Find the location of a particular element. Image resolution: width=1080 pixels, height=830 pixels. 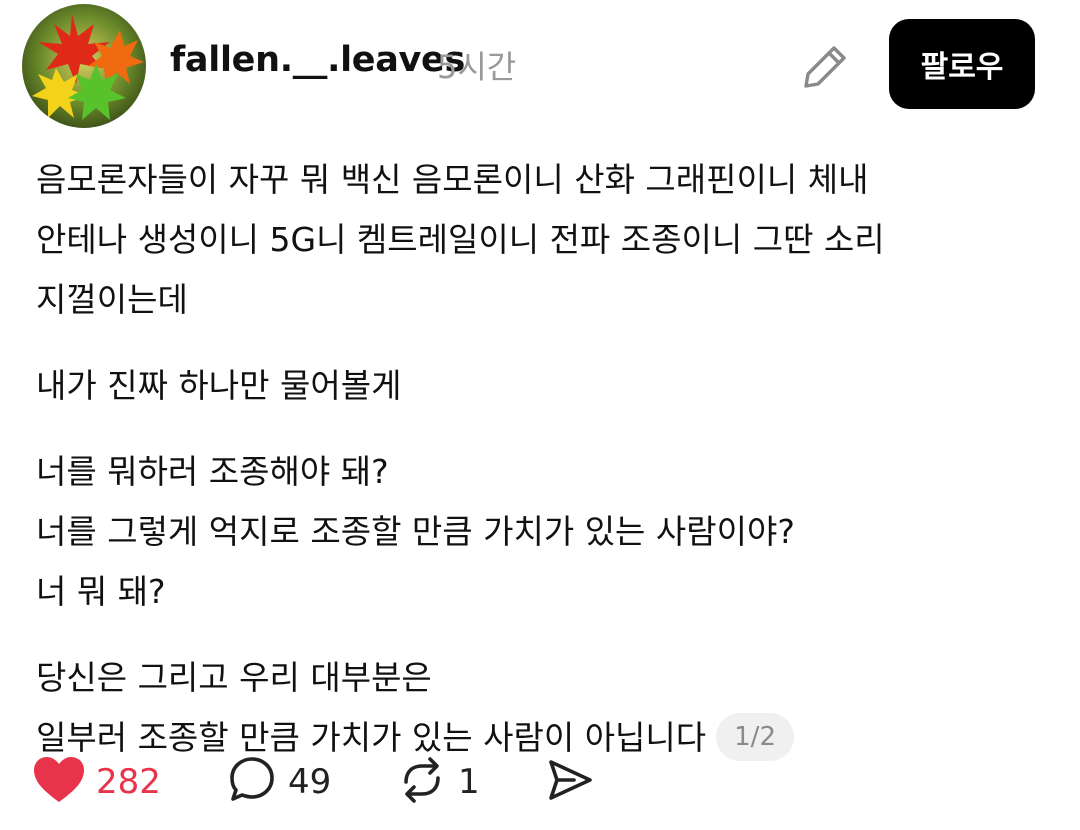

follow-button: 팔로우 is located at coordinates (962, 64).